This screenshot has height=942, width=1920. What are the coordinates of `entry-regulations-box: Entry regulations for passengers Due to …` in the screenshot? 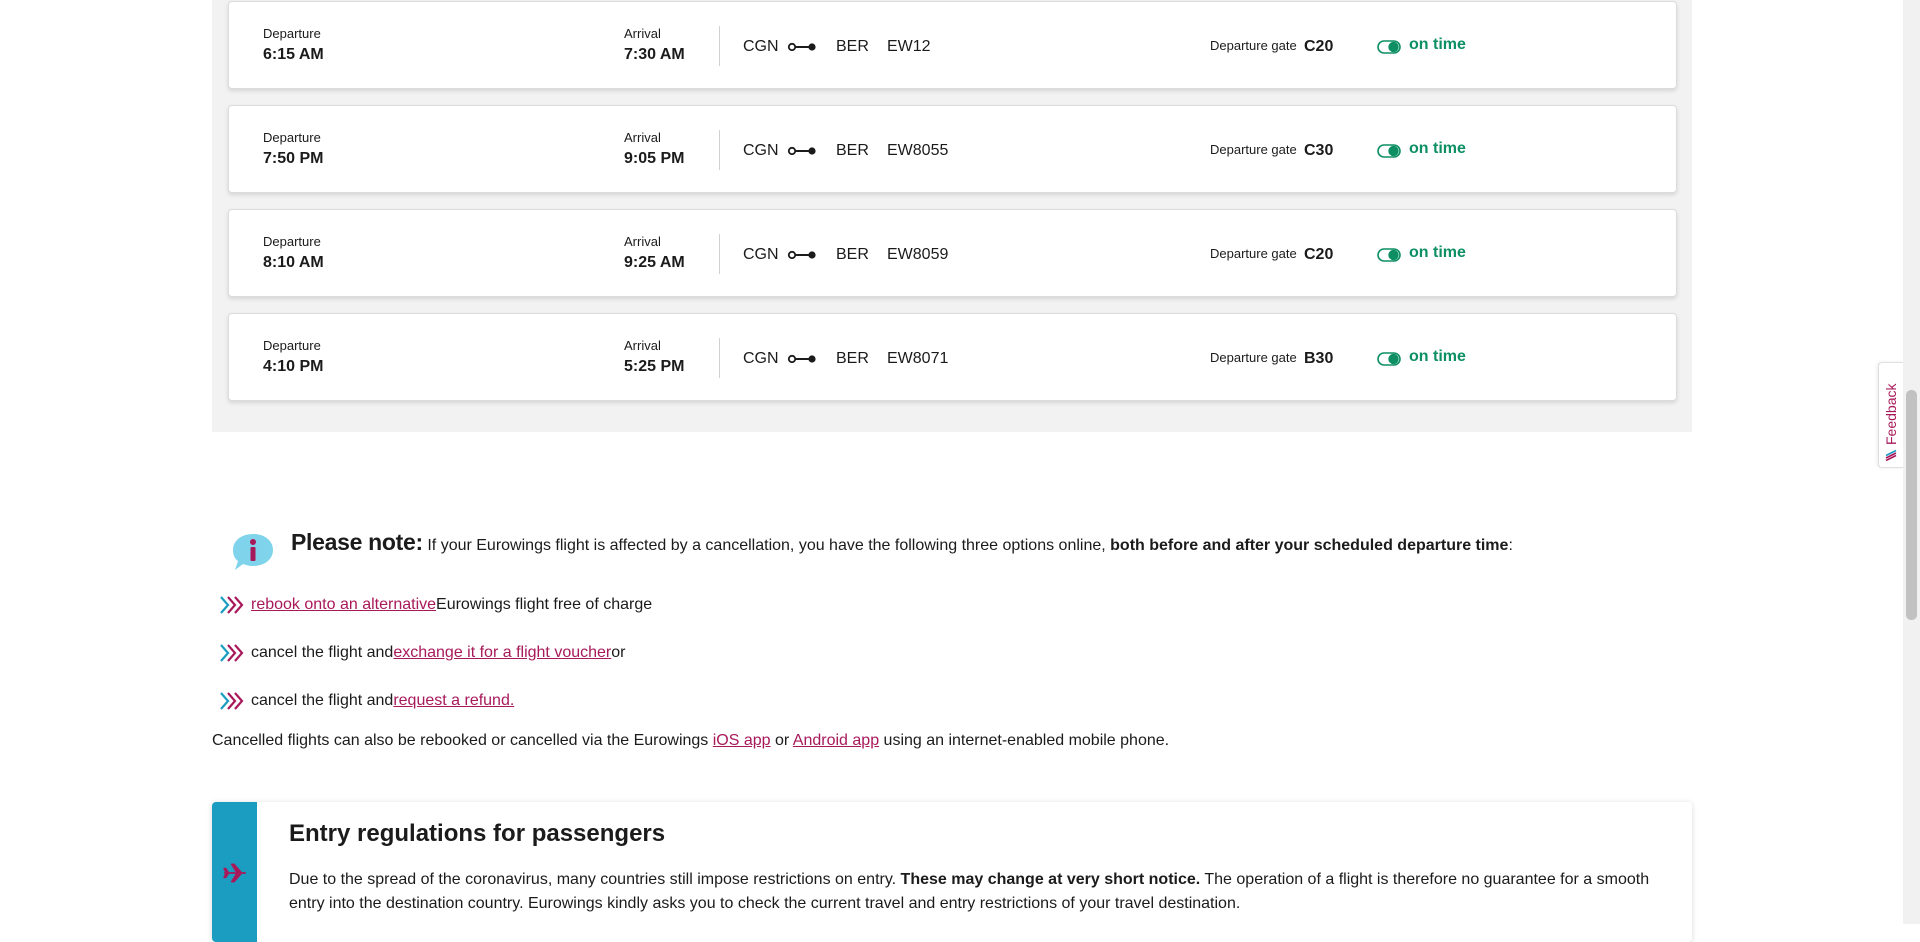 It's located at (952, 872).